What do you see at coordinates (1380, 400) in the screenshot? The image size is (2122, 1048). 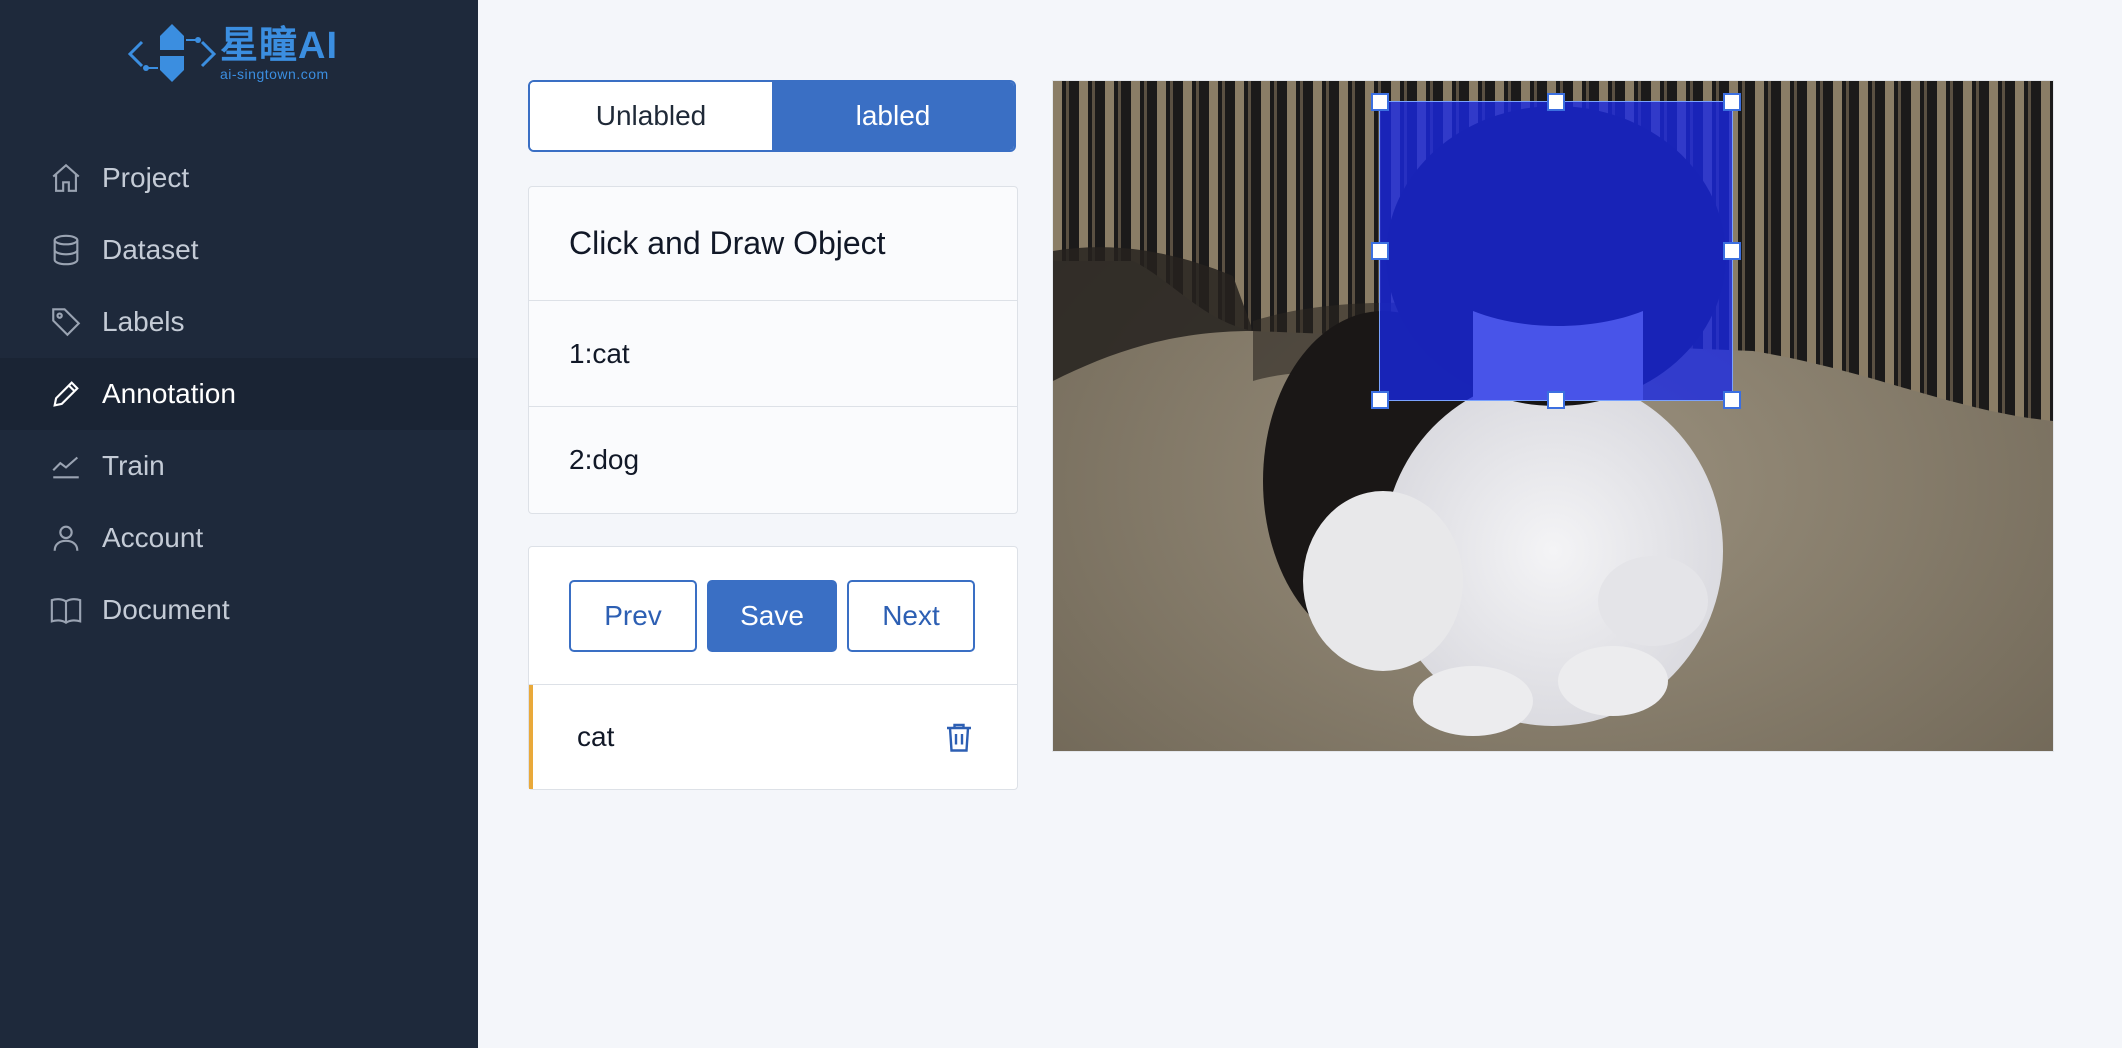 I see `resize-handle-bottom-left` at bounding box center [1380, 400].